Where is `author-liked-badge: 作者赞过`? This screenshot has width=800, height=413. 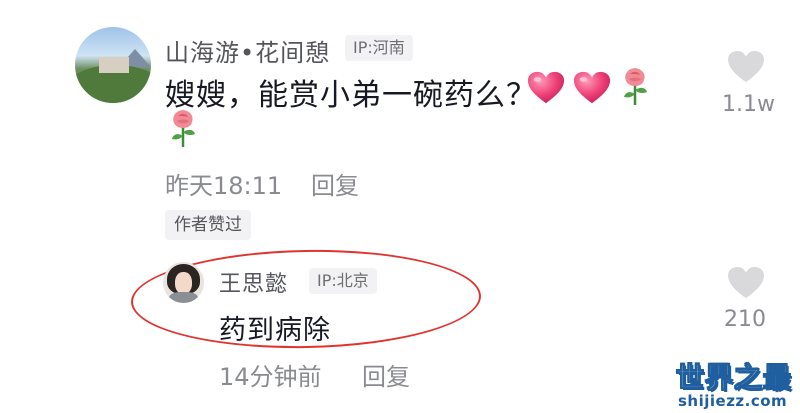 author-liked-badge: 作者赞过 is located at coordinates (208, 225).